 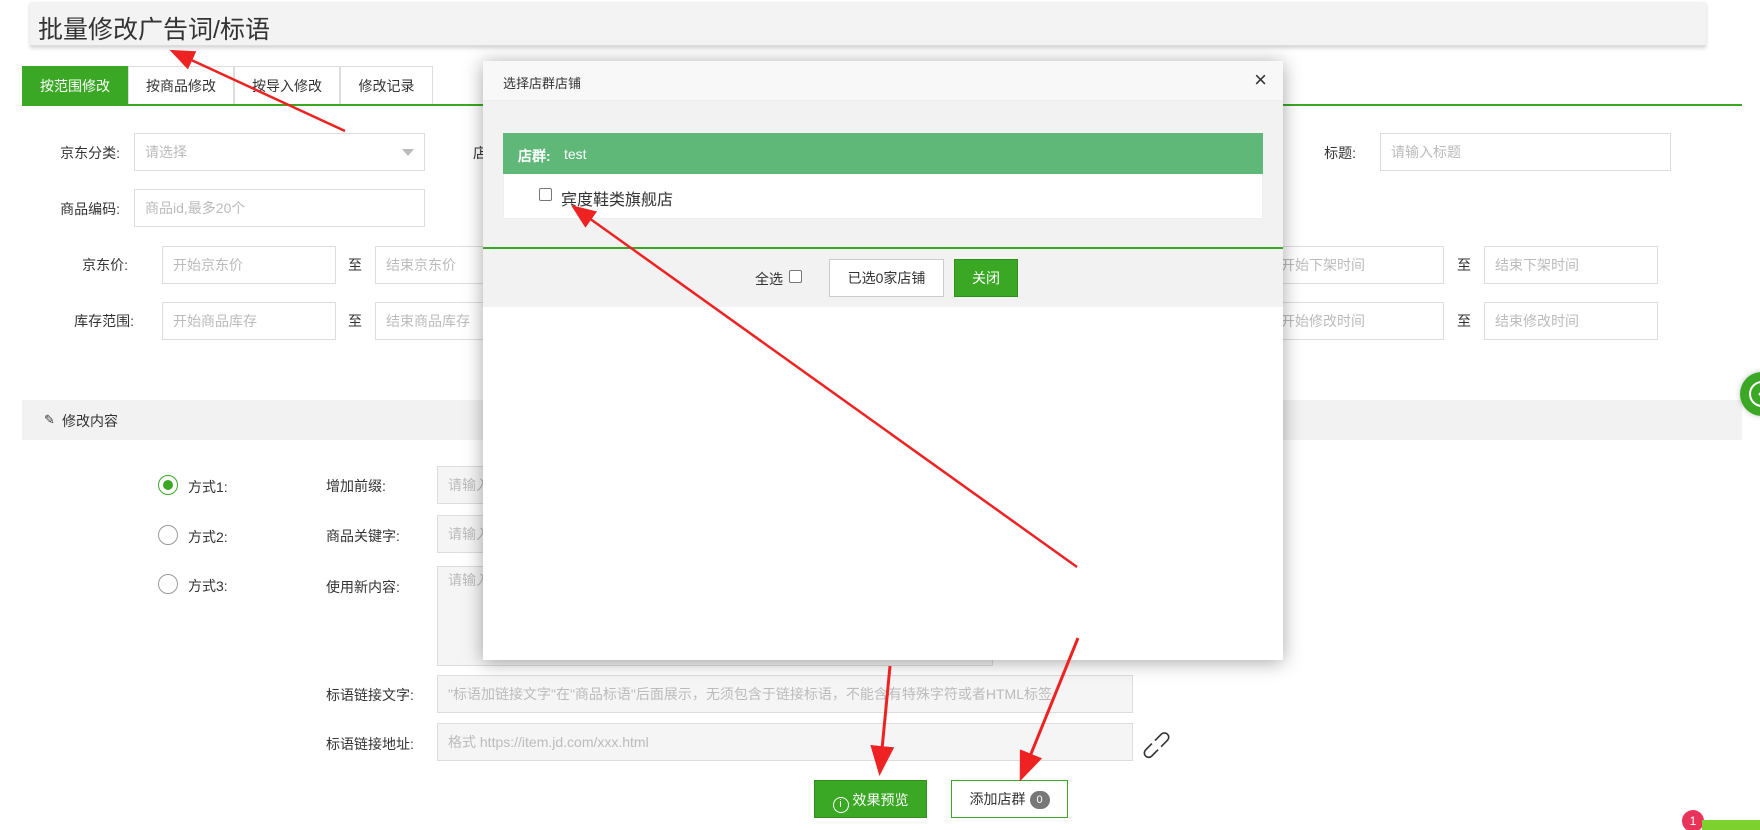 What do you see at coordinates (769, 279) in the screenshot?
I see `select-all-label: 全选` at bounding box center [769, 279].